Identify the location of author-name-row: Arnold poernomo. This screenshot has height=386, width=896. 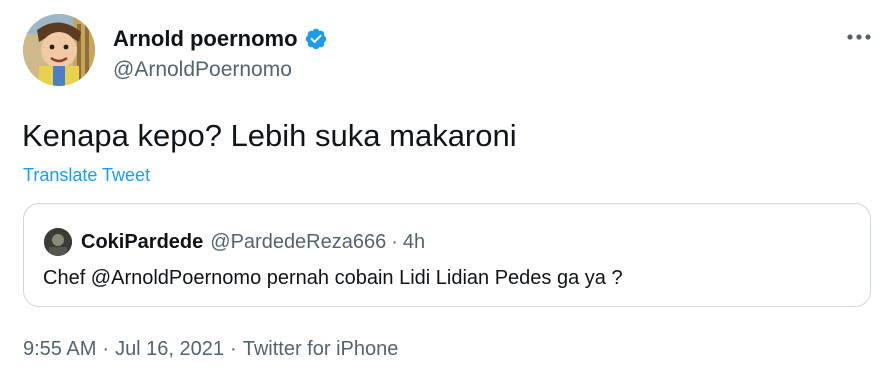
(220, 39).